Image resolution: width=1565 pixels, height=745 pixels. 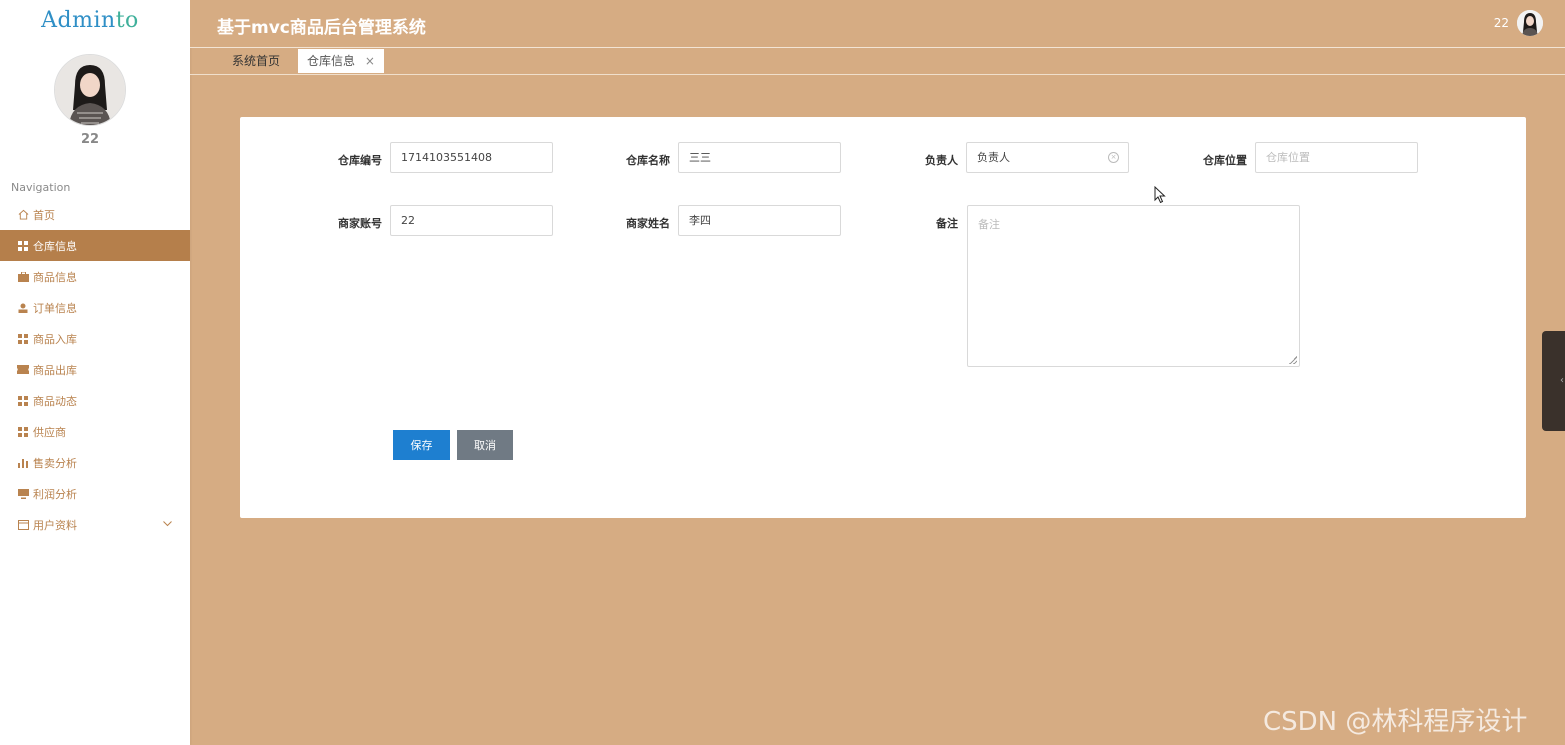 I want to click on tab-warehouse: 仓库信息 ×, so click(x=341, y=61).